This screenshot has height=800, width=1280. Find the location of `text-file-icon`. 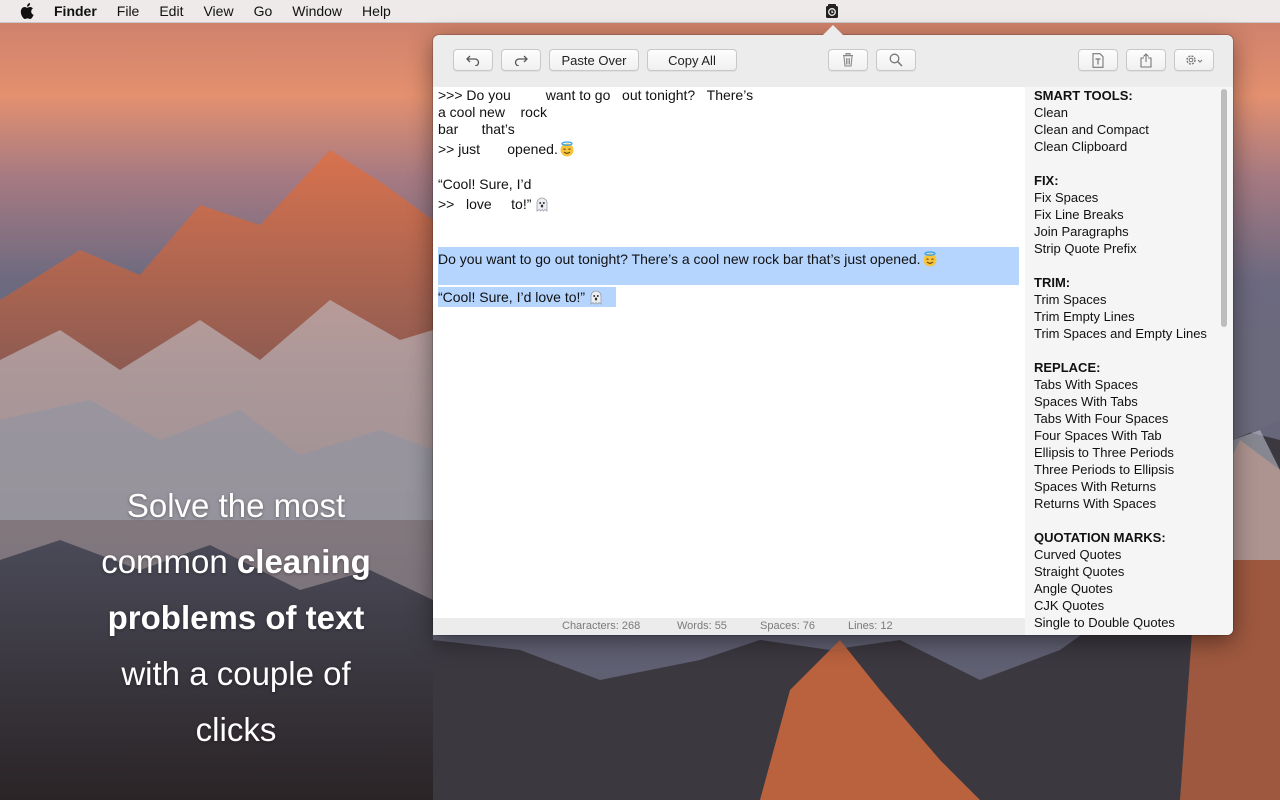

text-file-icon is located at coordinates (1098, 60).